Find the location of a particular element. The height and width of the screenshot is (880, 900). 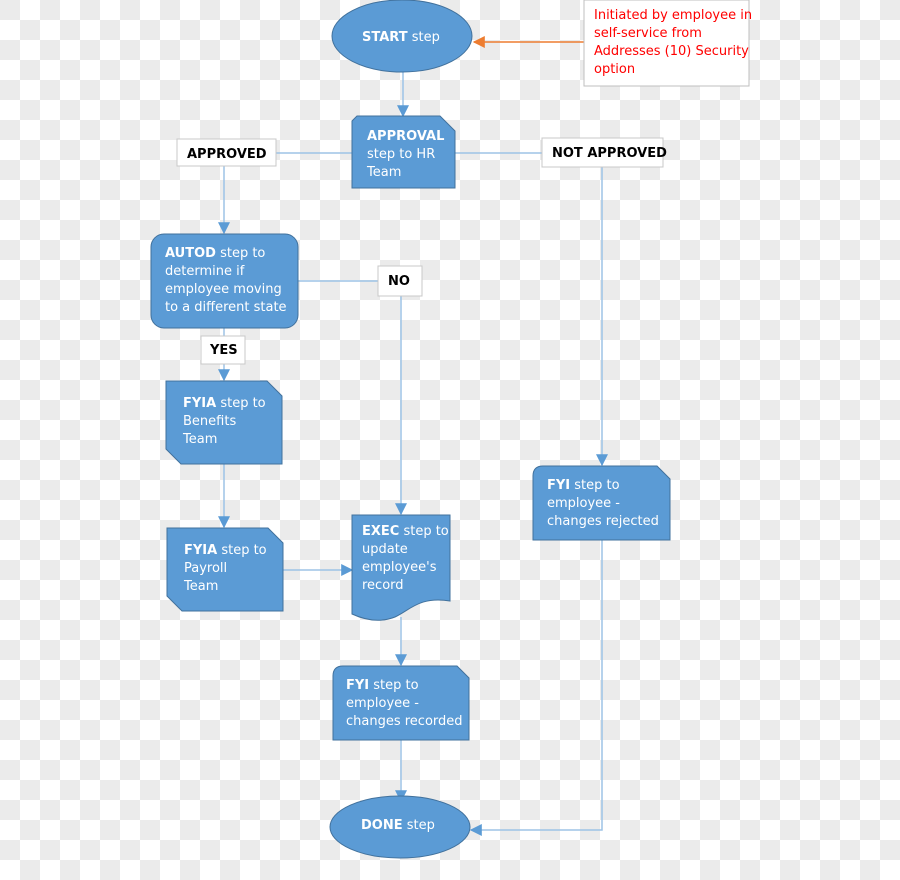

done-step: DONE step is located at coordinates (400, 827).